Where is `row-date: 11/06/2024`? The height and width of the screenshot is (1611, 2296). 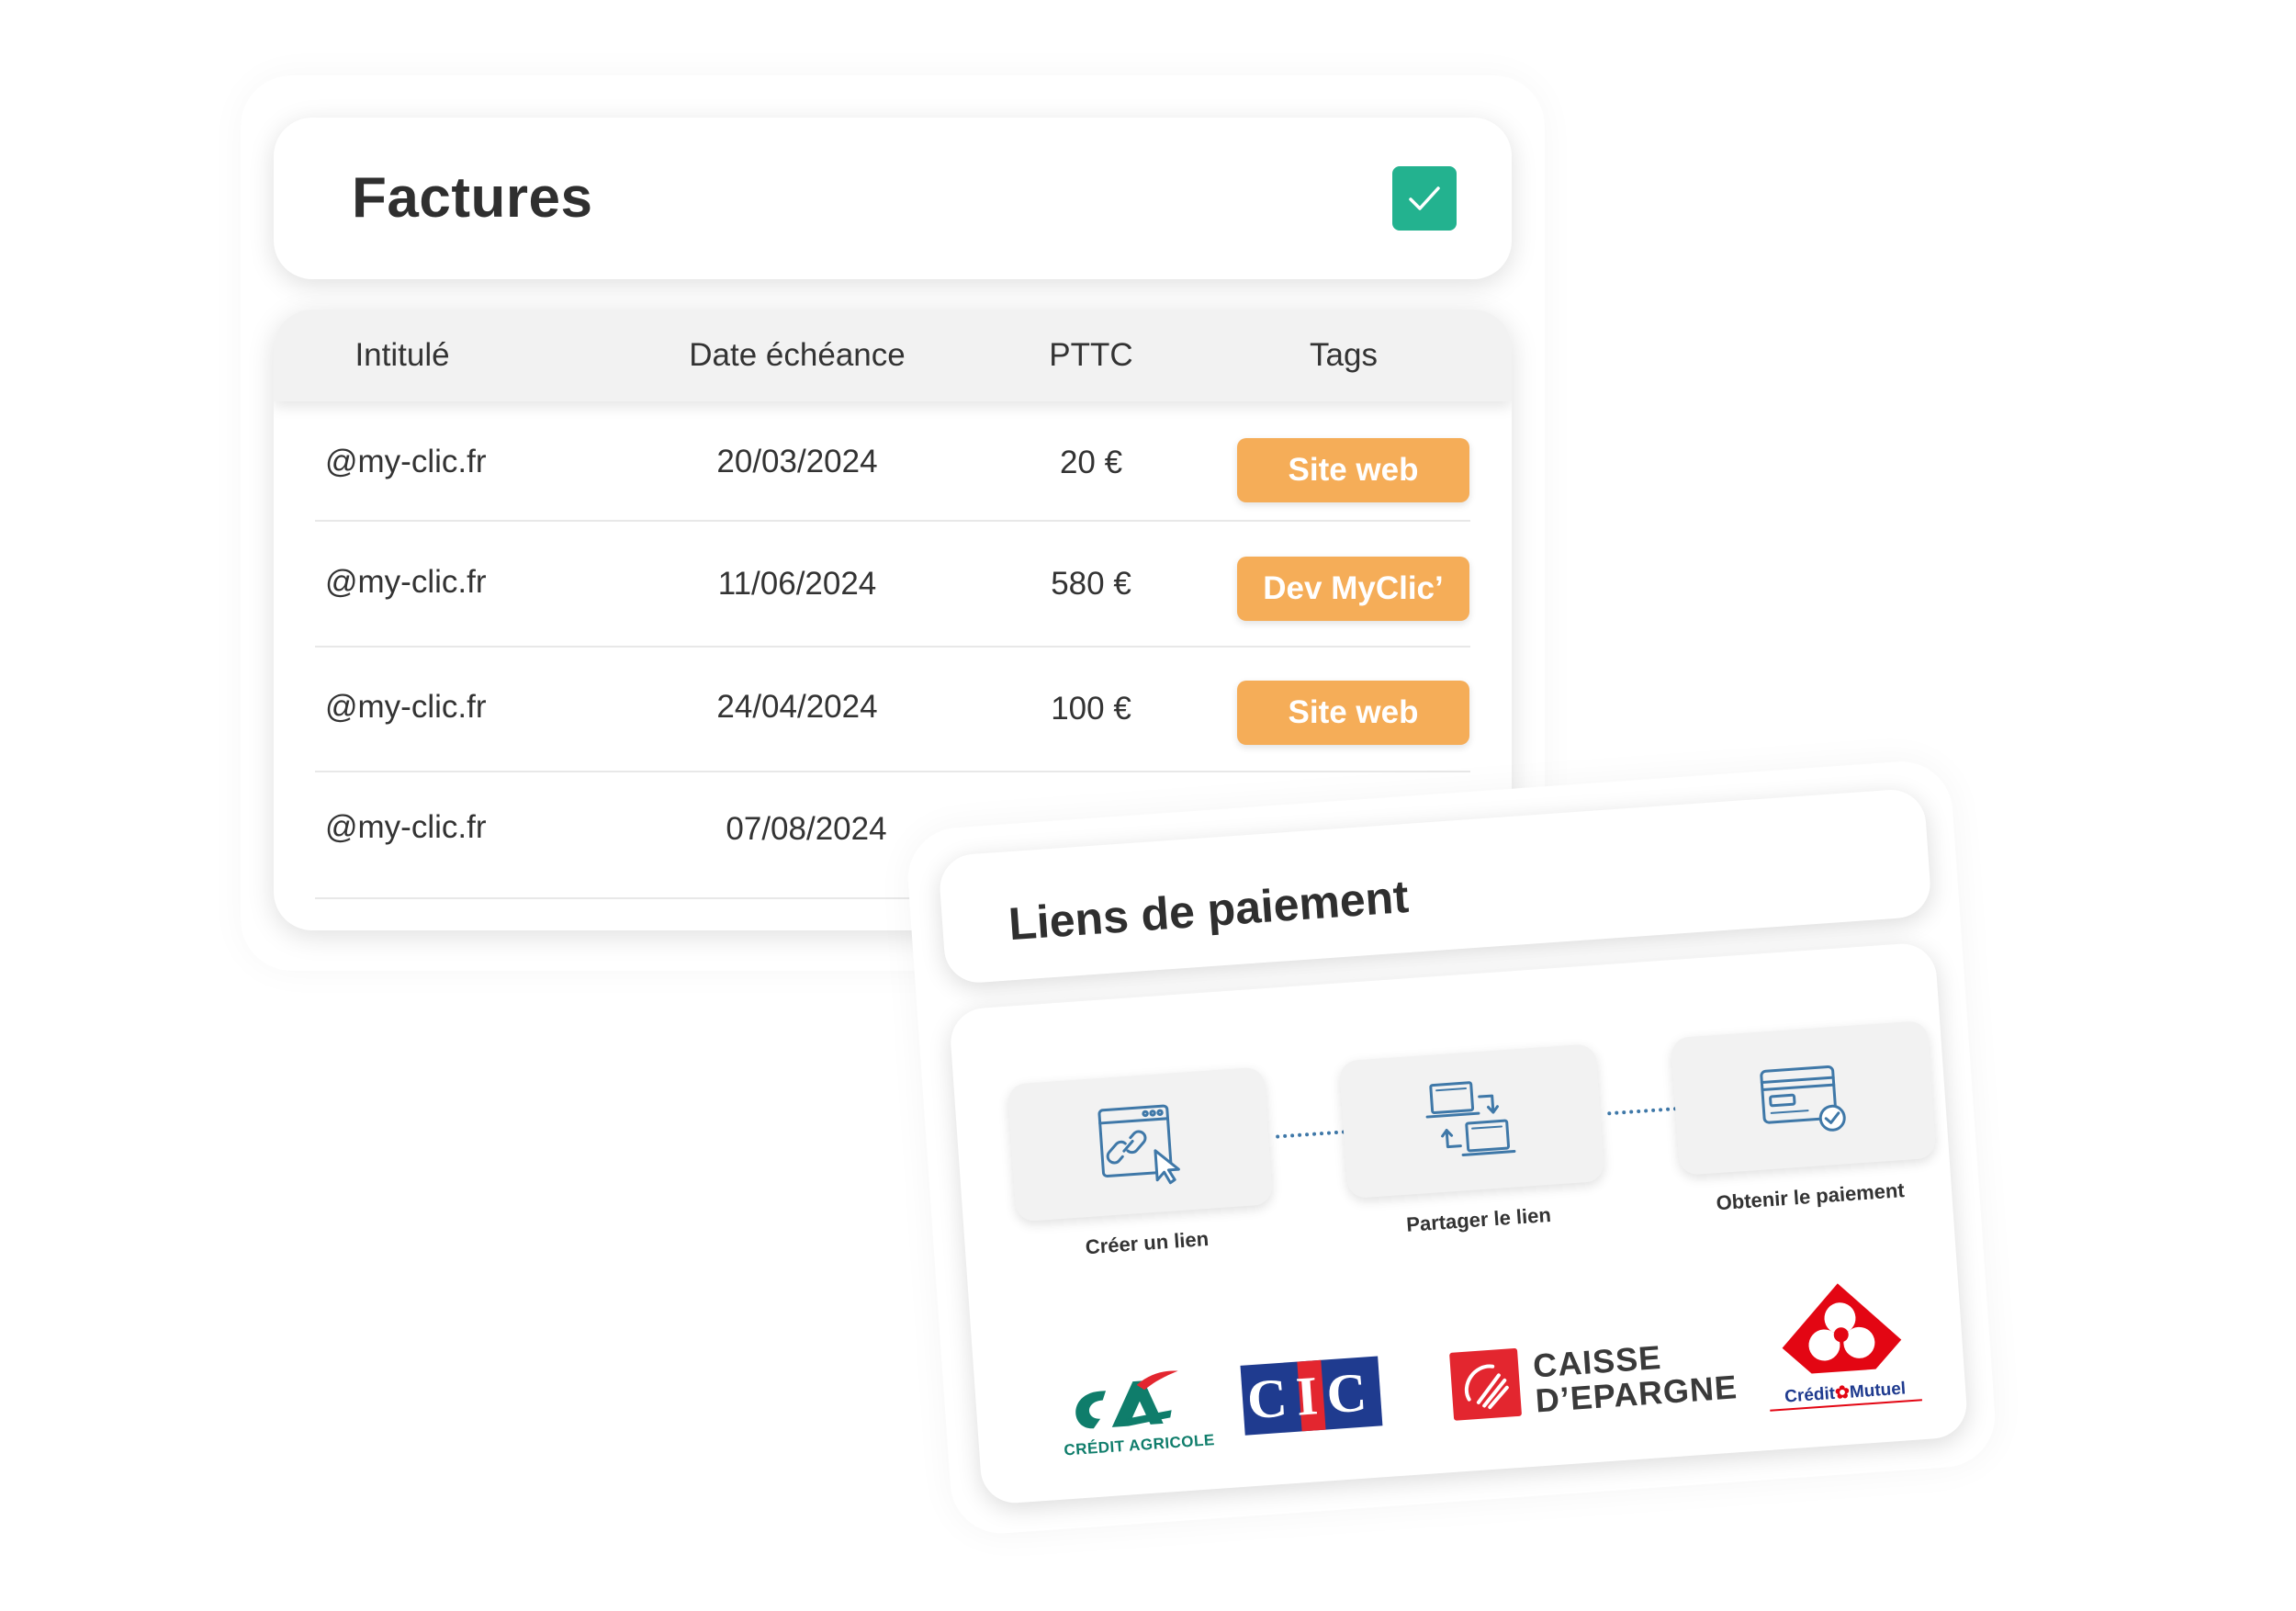
row-date: 11/06/2024 is located at coordinates (797, 584).